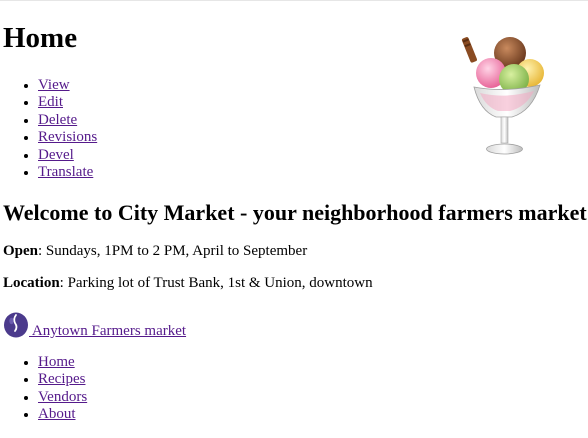  I want to click on nav-item-vendors: Vendors, so click(62, 397).